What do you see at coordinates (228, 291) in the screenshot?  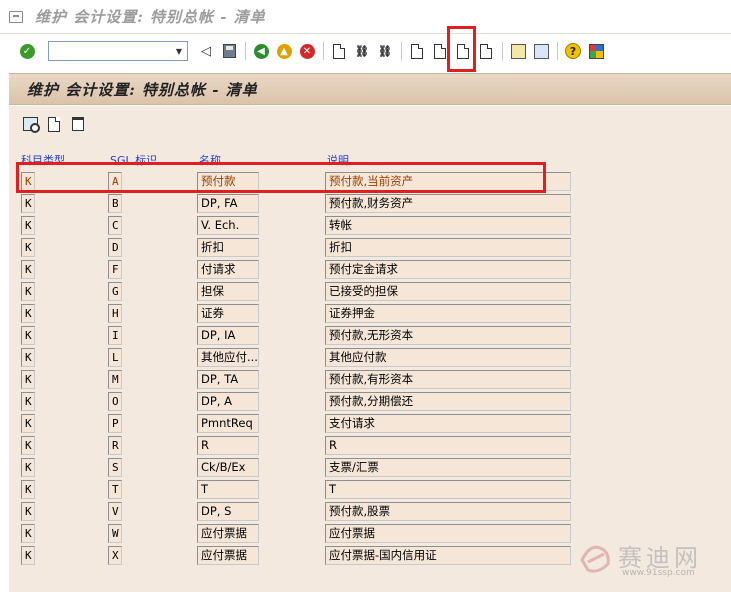 I see `name-cell: 担保` at bounding box center [228, 291].